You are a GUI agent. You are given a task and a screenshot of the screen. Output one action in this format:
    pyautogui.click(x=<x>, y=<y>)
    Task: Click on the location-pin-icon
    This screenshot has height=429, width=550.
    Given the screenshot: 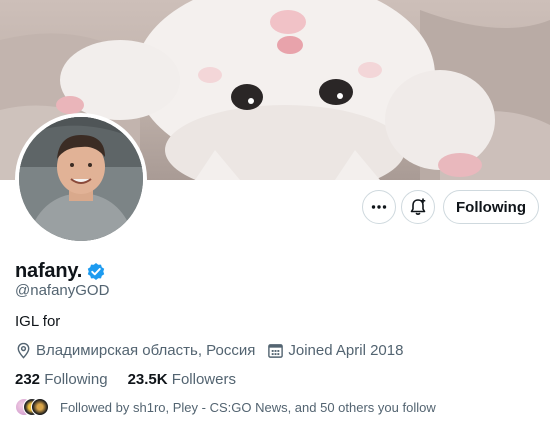 What is the action you would take?
    pyautogui.click(x=23, y=350)
    